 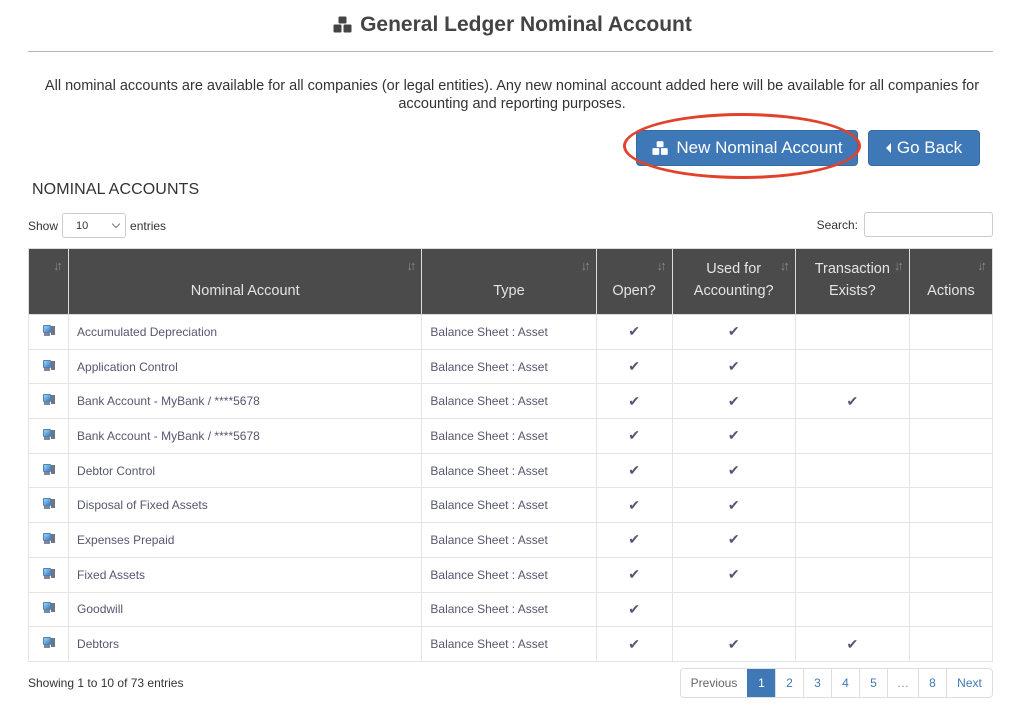 I want to click on go-back-label: Go Back, so click(x=929, y=147).